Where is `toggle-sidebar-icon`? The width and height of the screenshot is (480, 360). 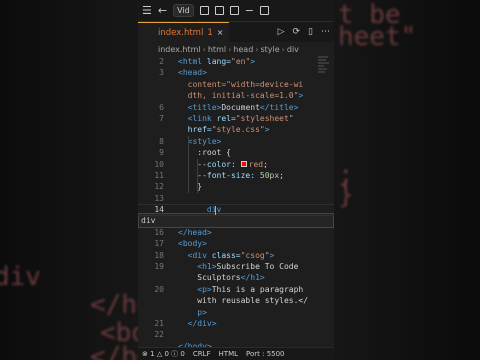 toggle-sidebar-icon is located at coordinates (219, 10).